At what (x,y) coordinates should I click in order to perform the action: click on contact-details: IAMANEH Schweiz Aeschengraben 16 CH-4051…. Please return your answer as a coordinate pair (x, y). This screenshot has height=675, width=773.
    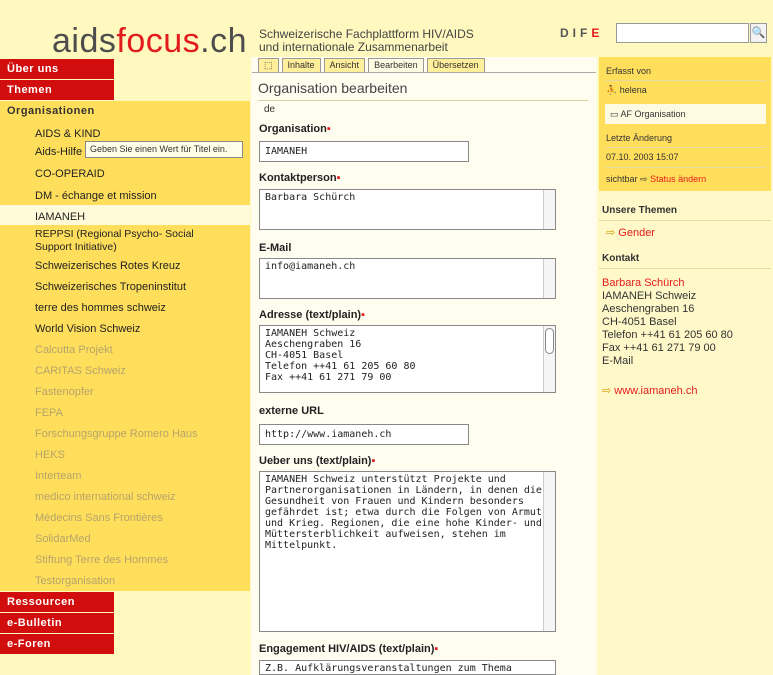
    Looking at the image, I should click on (667, 329).